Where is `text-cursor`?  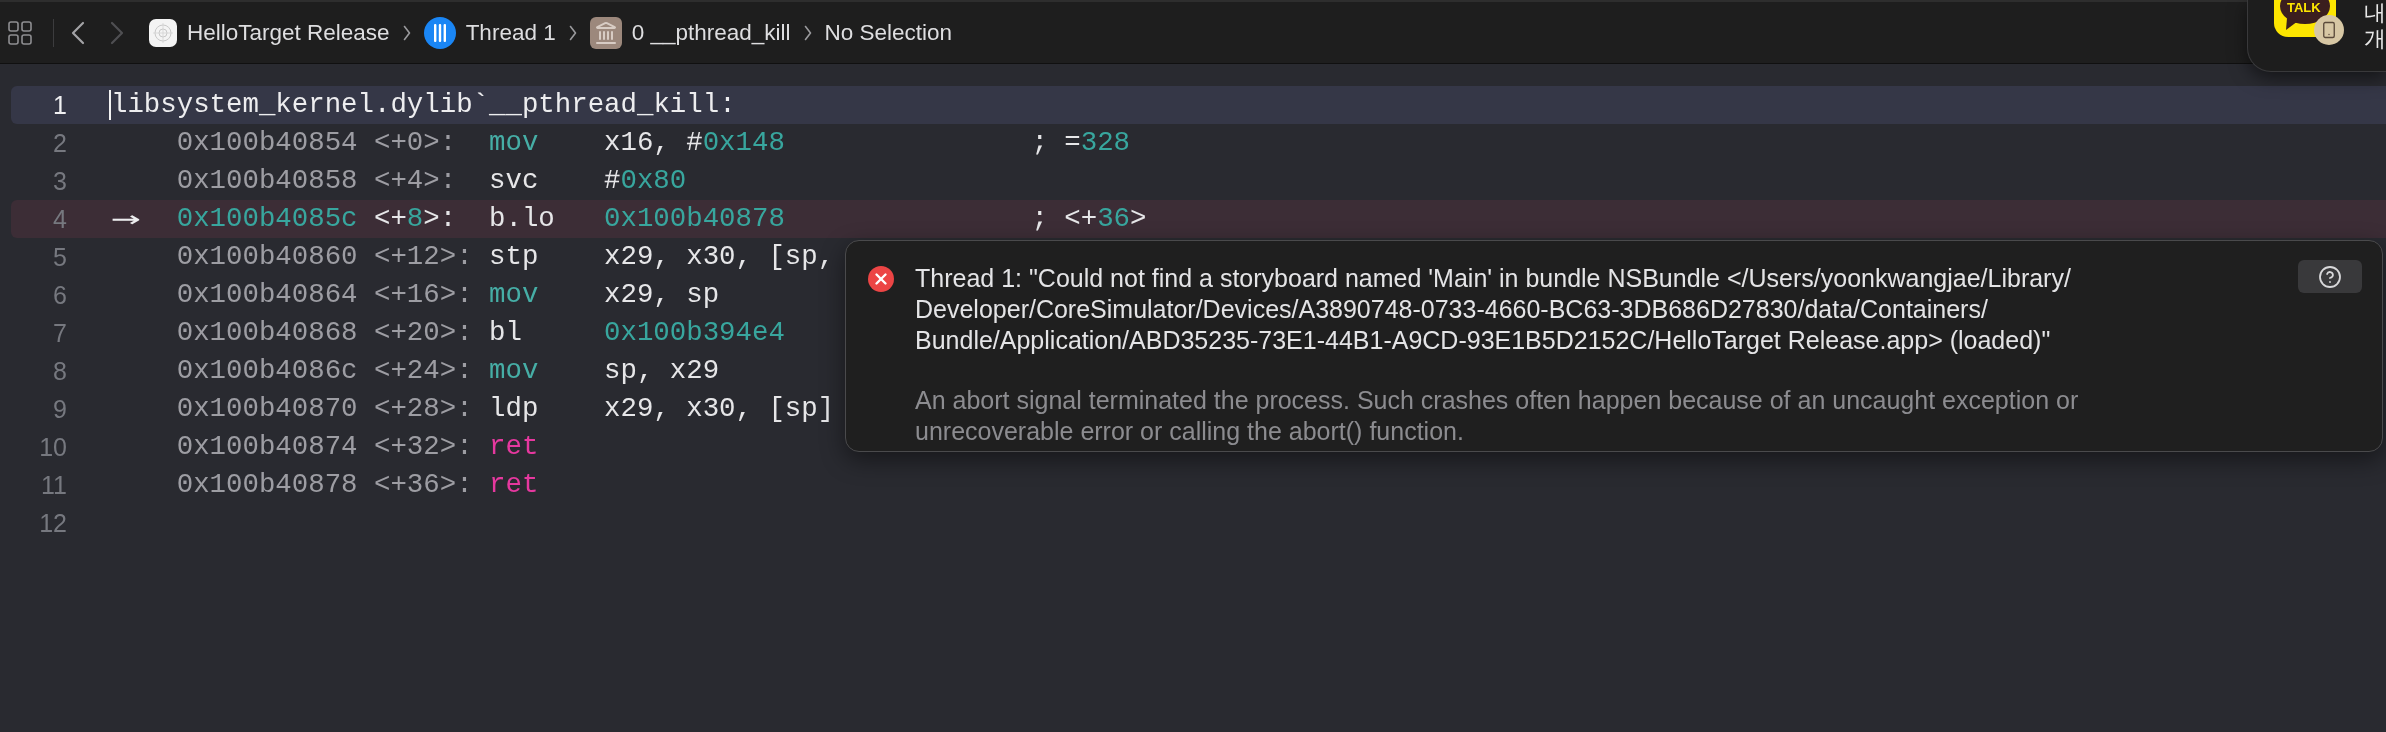
text-cursor is located at coordinates (110, 105).